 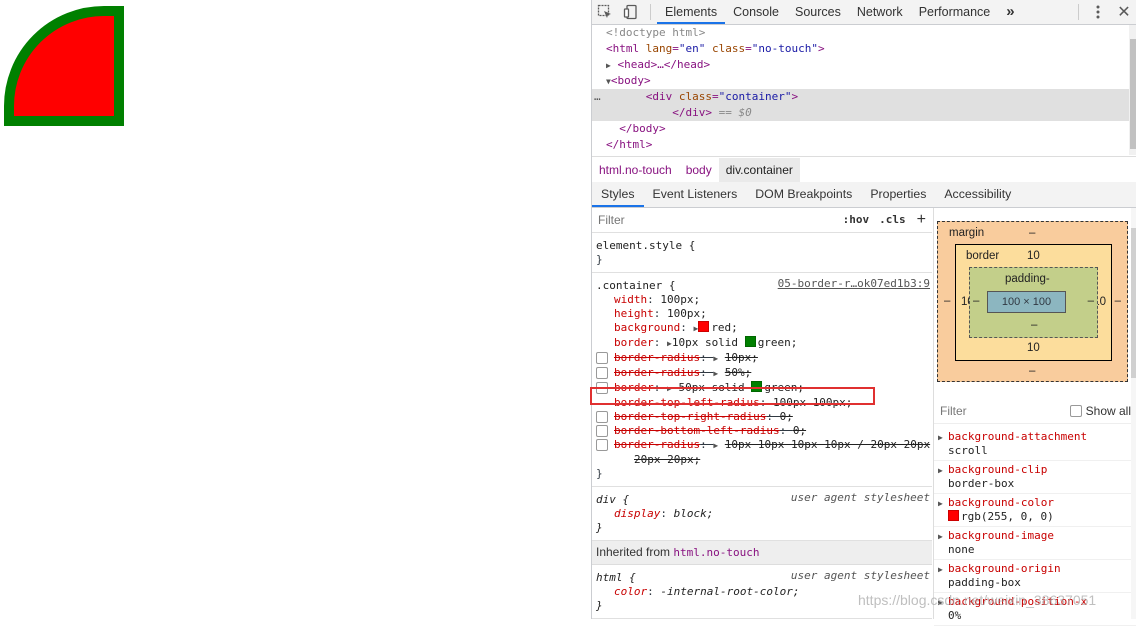 I want to click on computed-scrollbar, so click(x=1133, y=413).